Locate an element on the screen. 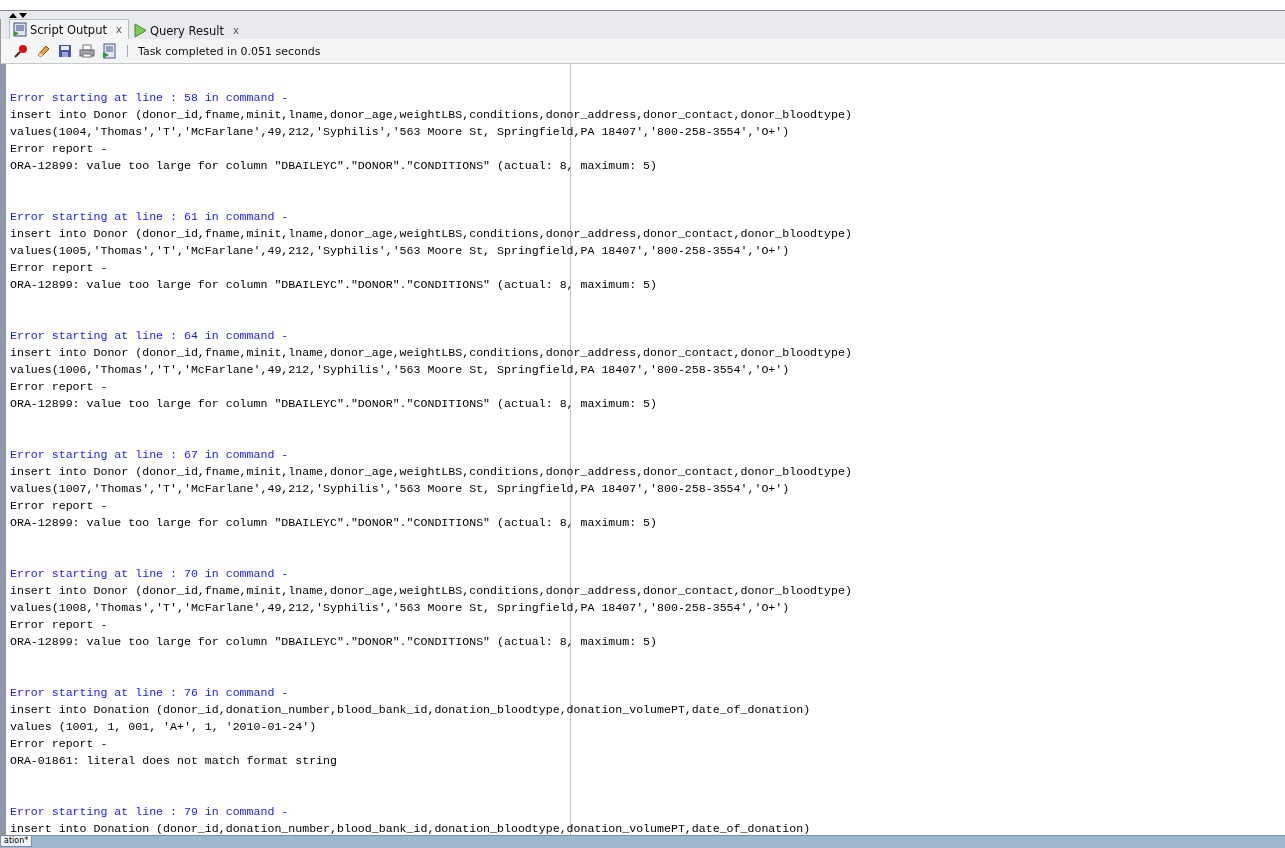 The image size is (1285, 848). output-line: values (1001, 1, 001, 'A+', 1, '2010-01-24') is located at coordinates (164, 727).